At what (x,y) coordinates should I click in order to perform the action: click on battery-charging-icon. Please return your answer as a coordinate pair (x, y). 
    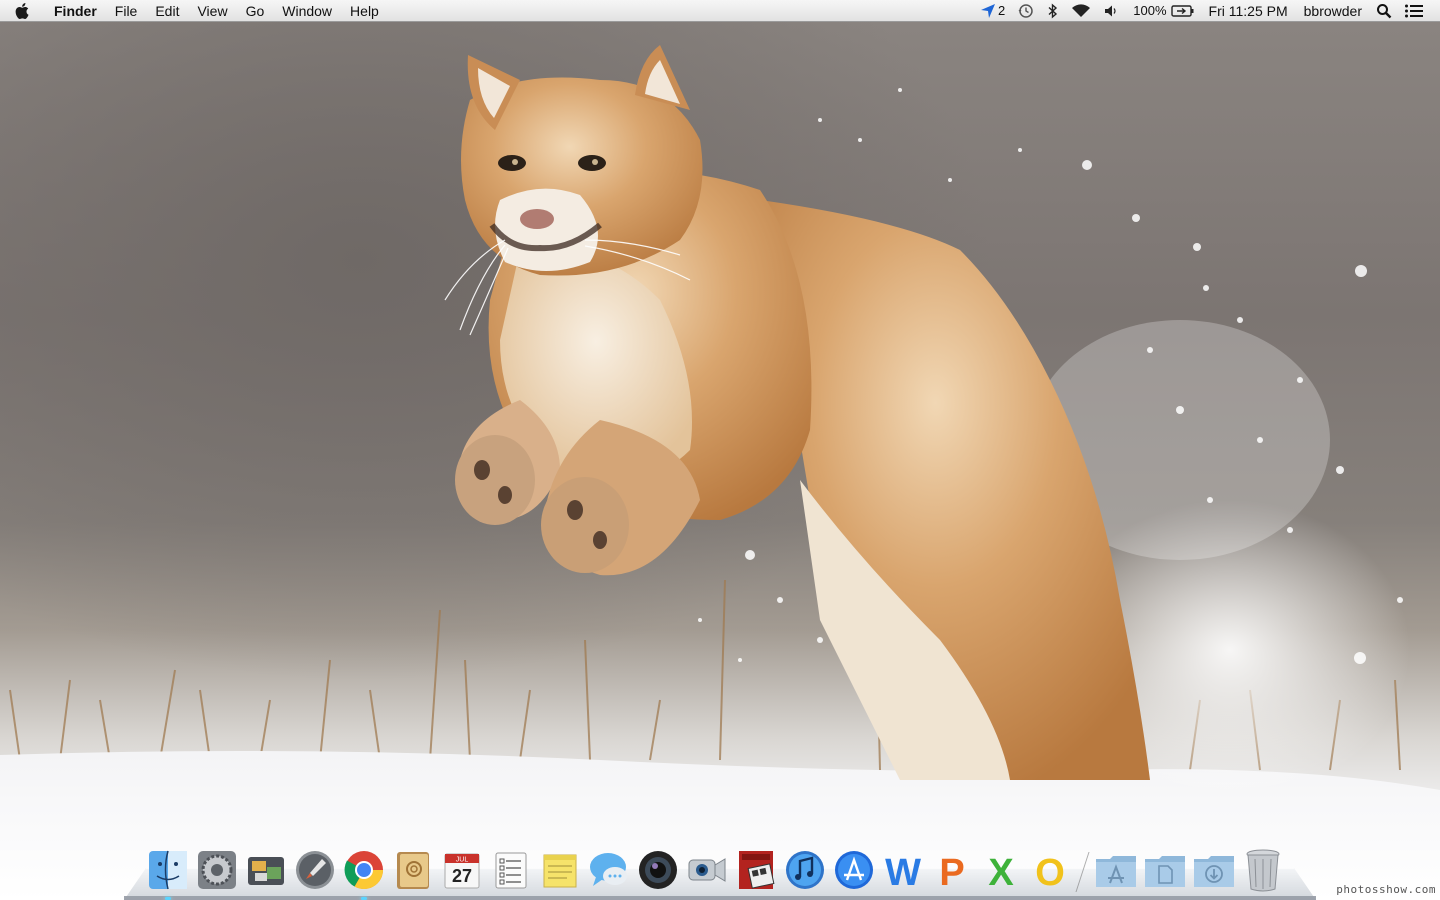
    Looking at the image, I should click on (1182, 10).